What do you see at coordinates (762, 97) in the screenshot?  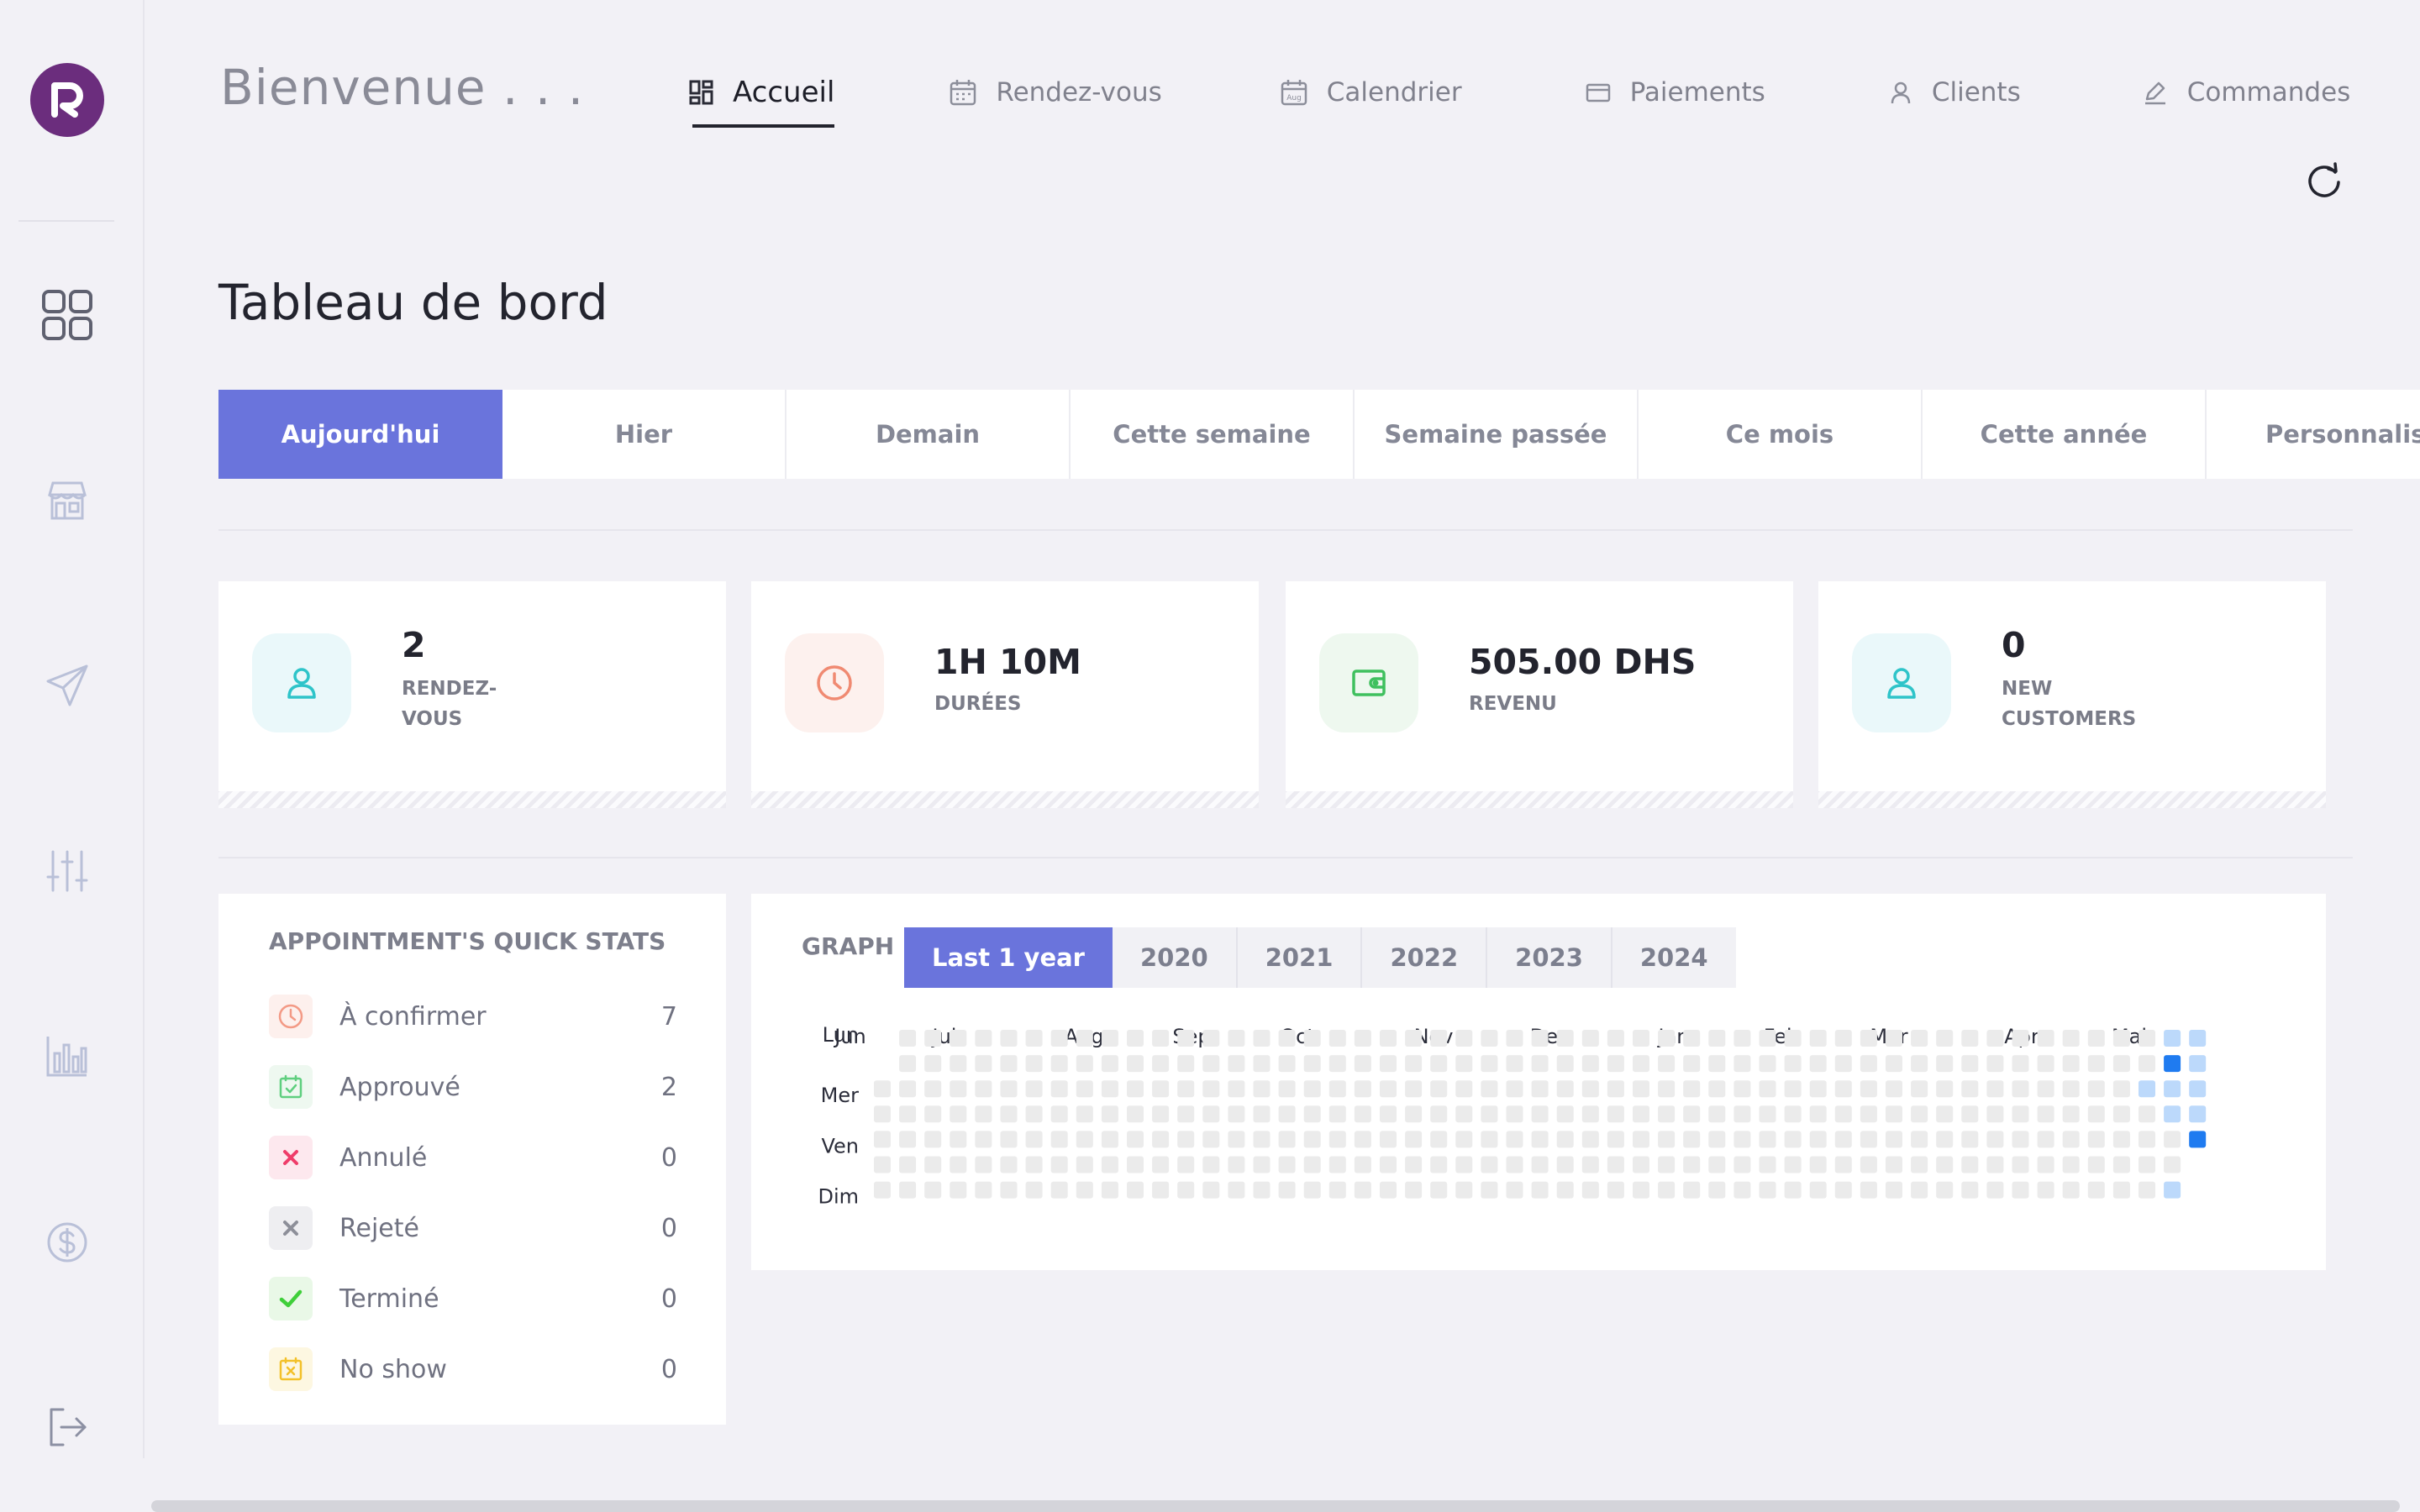 I see `nav-accueil: Accueil` at bounding box center [762, 97].